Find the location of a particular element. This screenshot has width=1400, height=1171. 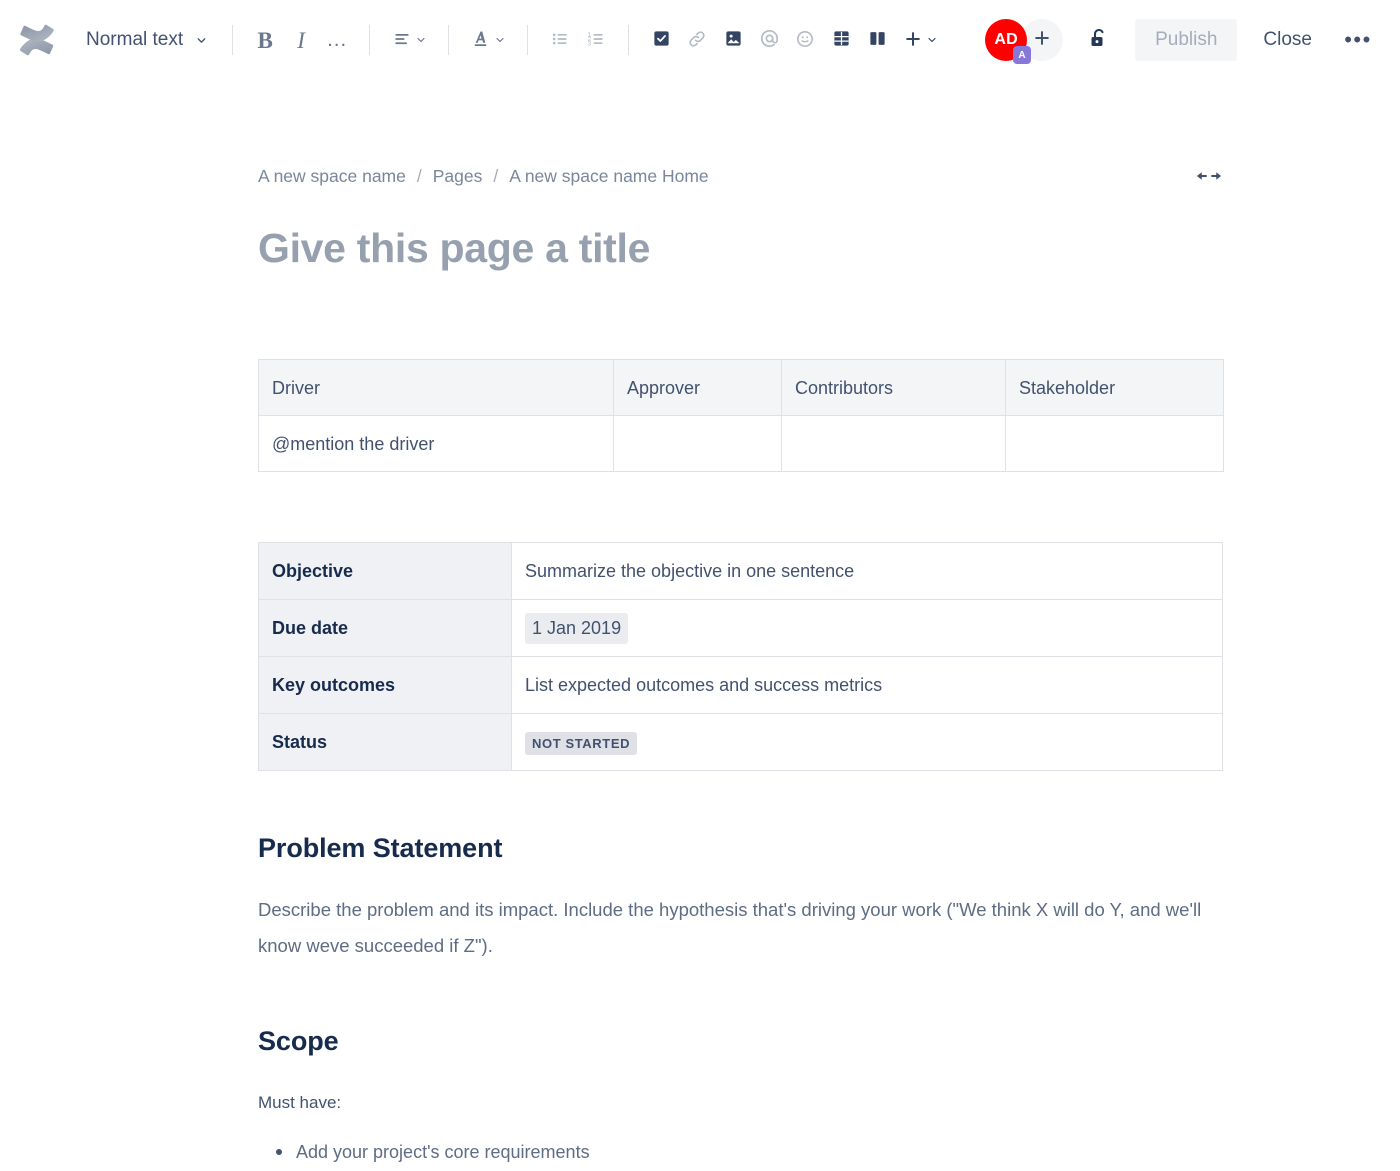

text-color-button is located at coordinates (488, 40).